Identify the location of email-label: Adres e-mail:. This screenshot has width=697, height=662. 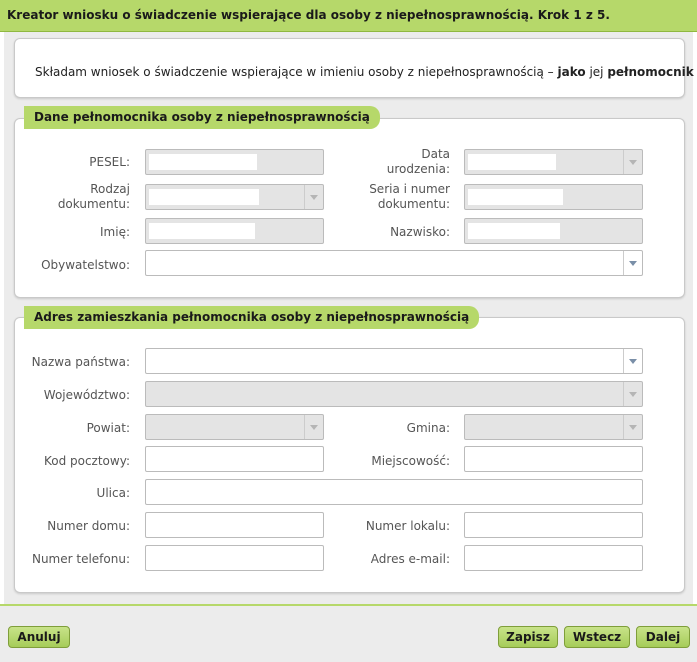
(410, 559).